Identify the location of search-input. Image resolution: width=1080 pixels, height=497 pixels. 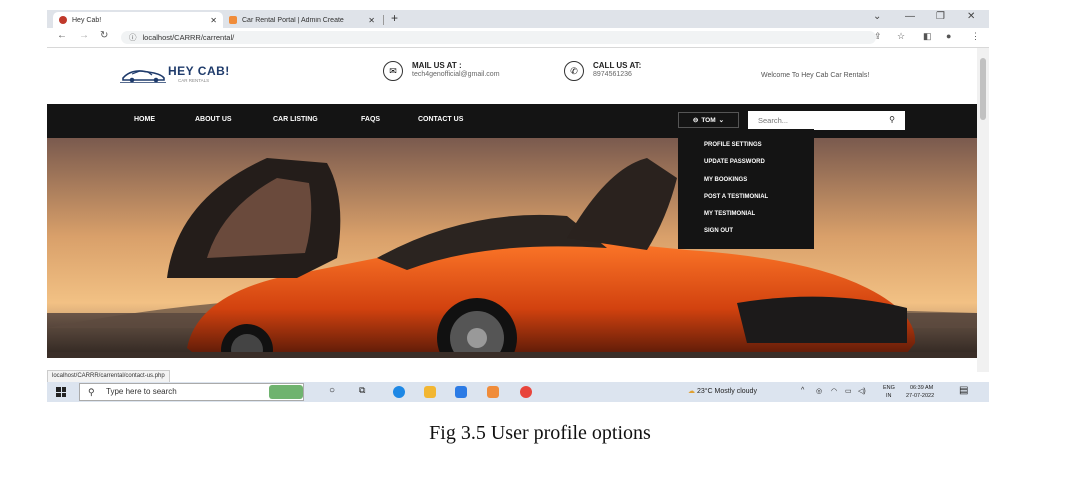
(813, 120).